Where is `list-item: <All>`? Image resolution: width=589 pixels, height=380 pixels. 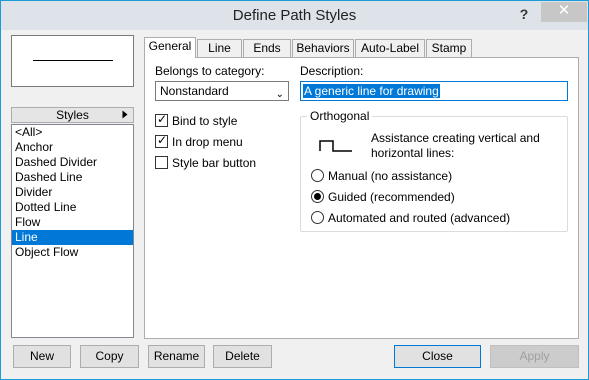 list-item: <All> is located at coordinates (72, 132).